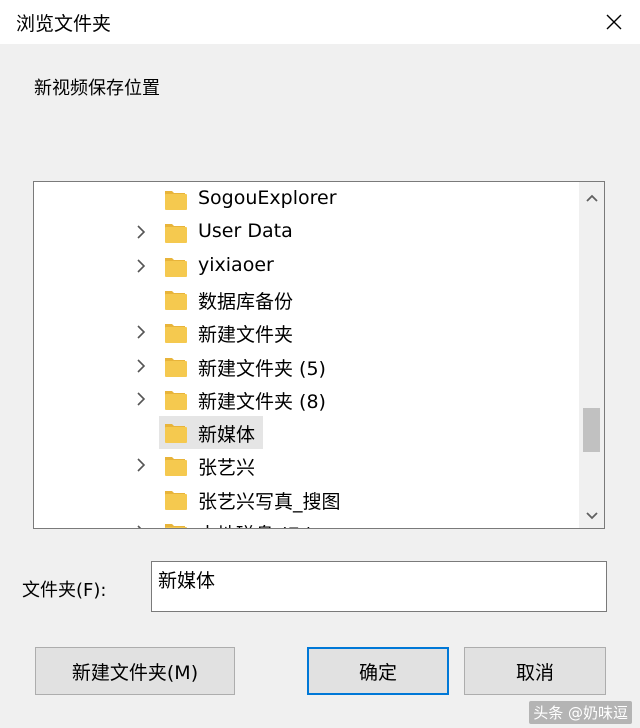 The height and width of the screenshot is (728, 640). I want to click on tree-item: 数据库备份, so click(306, 299).